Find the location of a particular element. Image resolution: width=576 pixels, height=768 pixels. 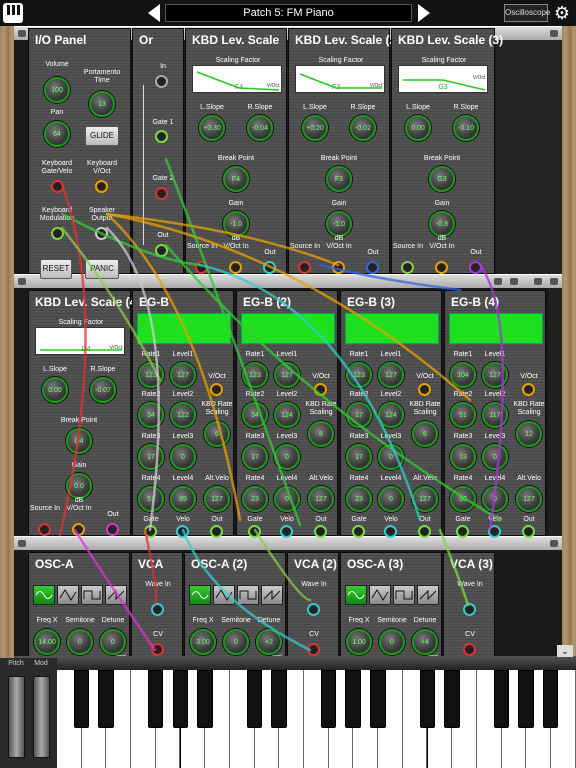

detune-knob: +4 is located at coordinates (425, 642).